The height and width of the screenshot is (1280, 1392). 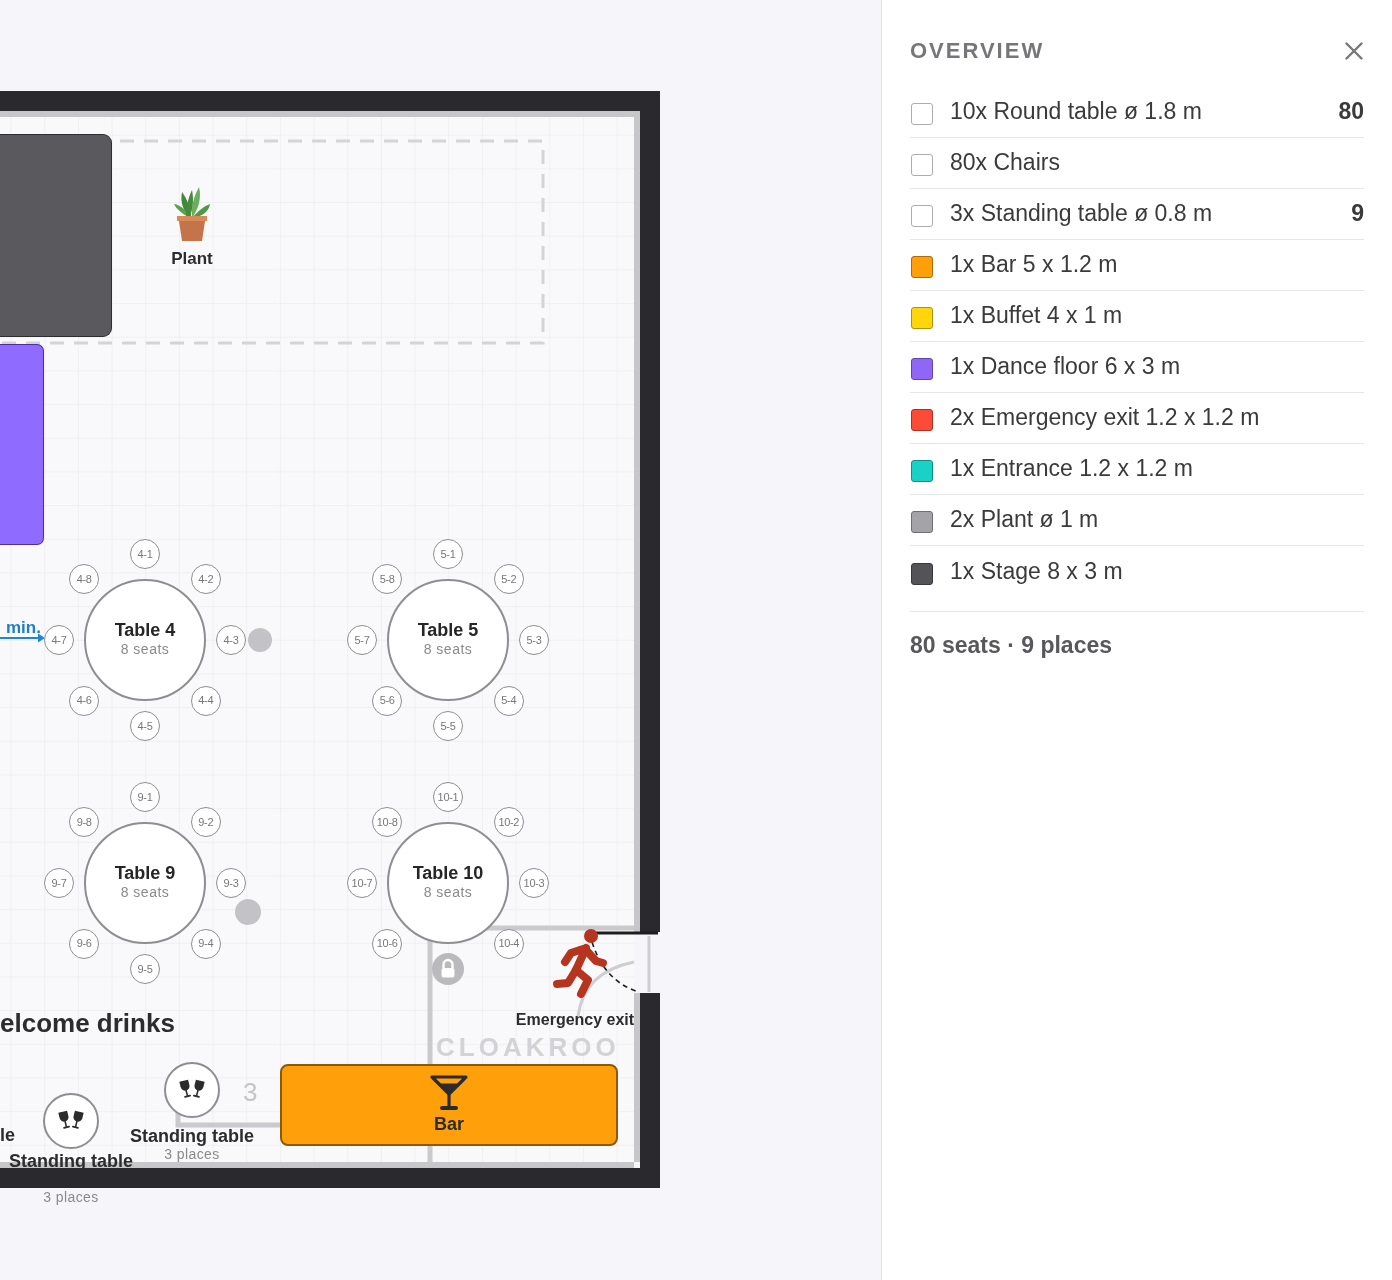 What do you see at coordinates (1065, 367) in the screenshot?
I see `item-label: 1x Dance floor 6 x 3 m` at bounding box center [1065, 367].